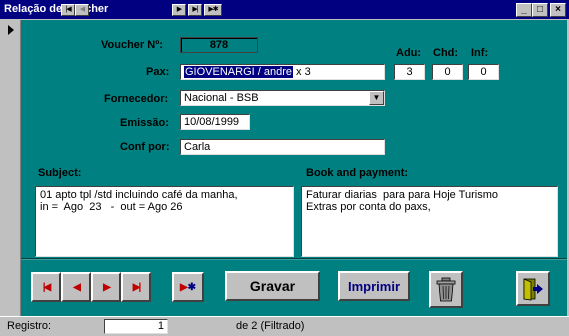 The width and height of the screenshot is (569, 336). What do you see at coordinates (60, 173) in the screenshot?
I see `subject-label: Subject:` at bounding box center [60, 173].